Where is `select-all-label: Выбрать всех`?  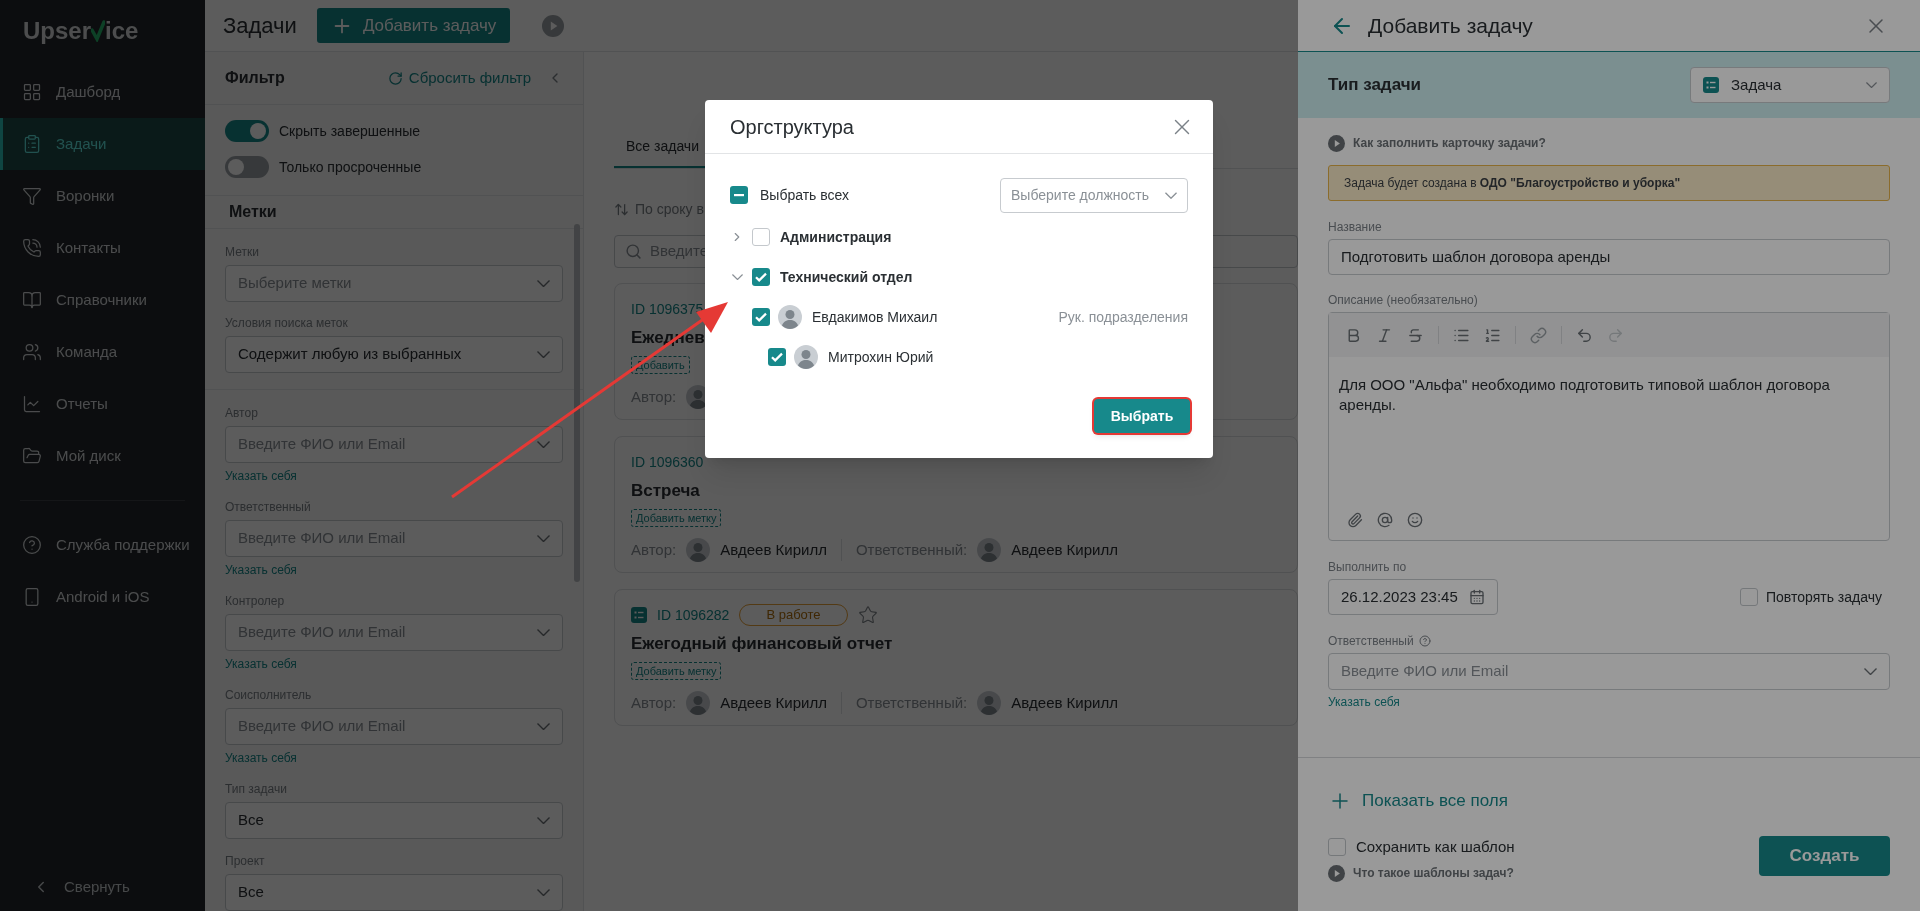 select-all-label: Выбрать всех is located at coordinates (805, 195).